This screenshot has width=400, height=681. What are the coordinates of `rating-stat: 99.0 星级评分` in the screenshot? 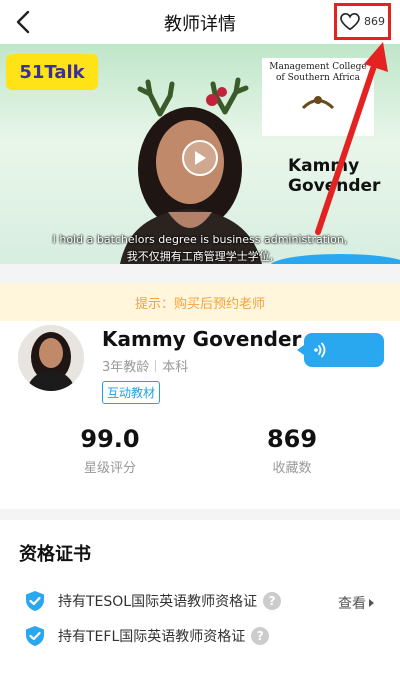 It's located at (110, 450).